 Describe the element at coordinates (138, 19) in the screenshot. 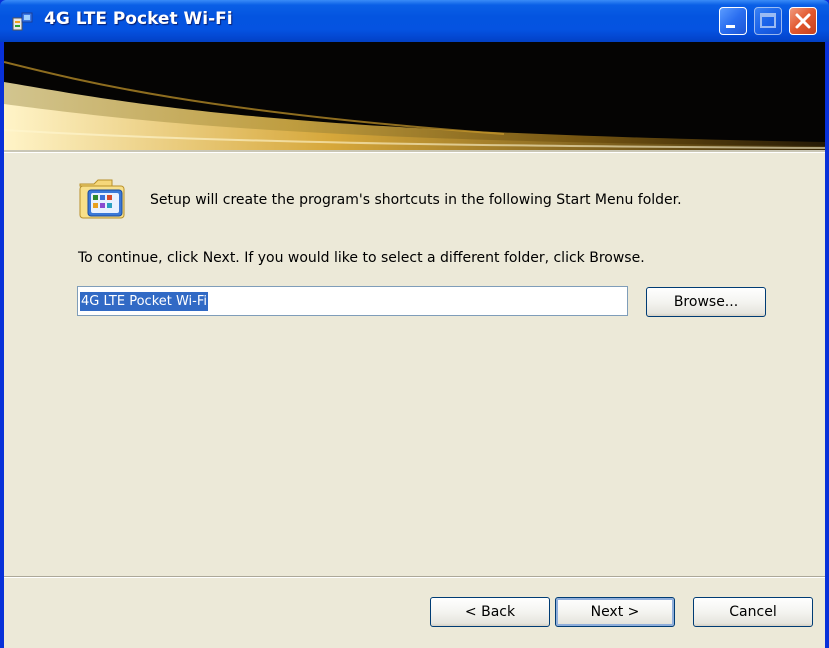

I see `window-title: 4G LTE Pocket Wi-Fi` at that location.